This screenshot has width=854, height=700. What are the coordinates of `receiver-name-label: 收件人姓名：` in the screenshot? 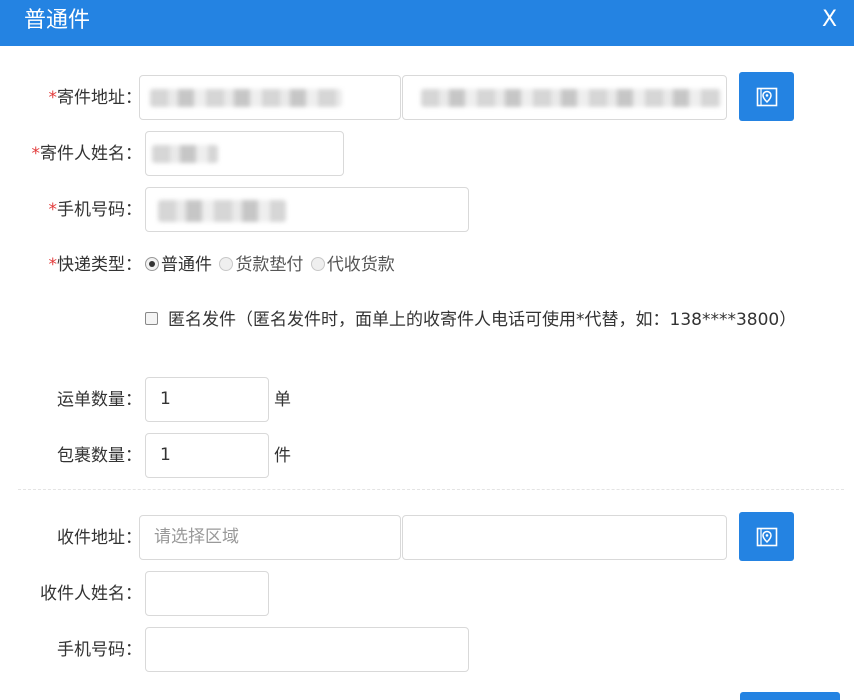 It's located at (91, 594).